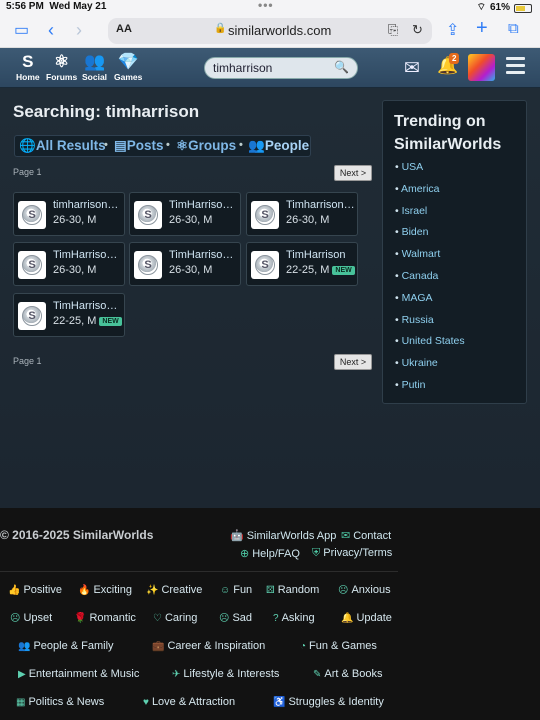 The image size is (540, 720). What do you see at coordinates (51, 30) in the screenshot?
I see `back-icon: ‹` at bounding box center [51, 30].